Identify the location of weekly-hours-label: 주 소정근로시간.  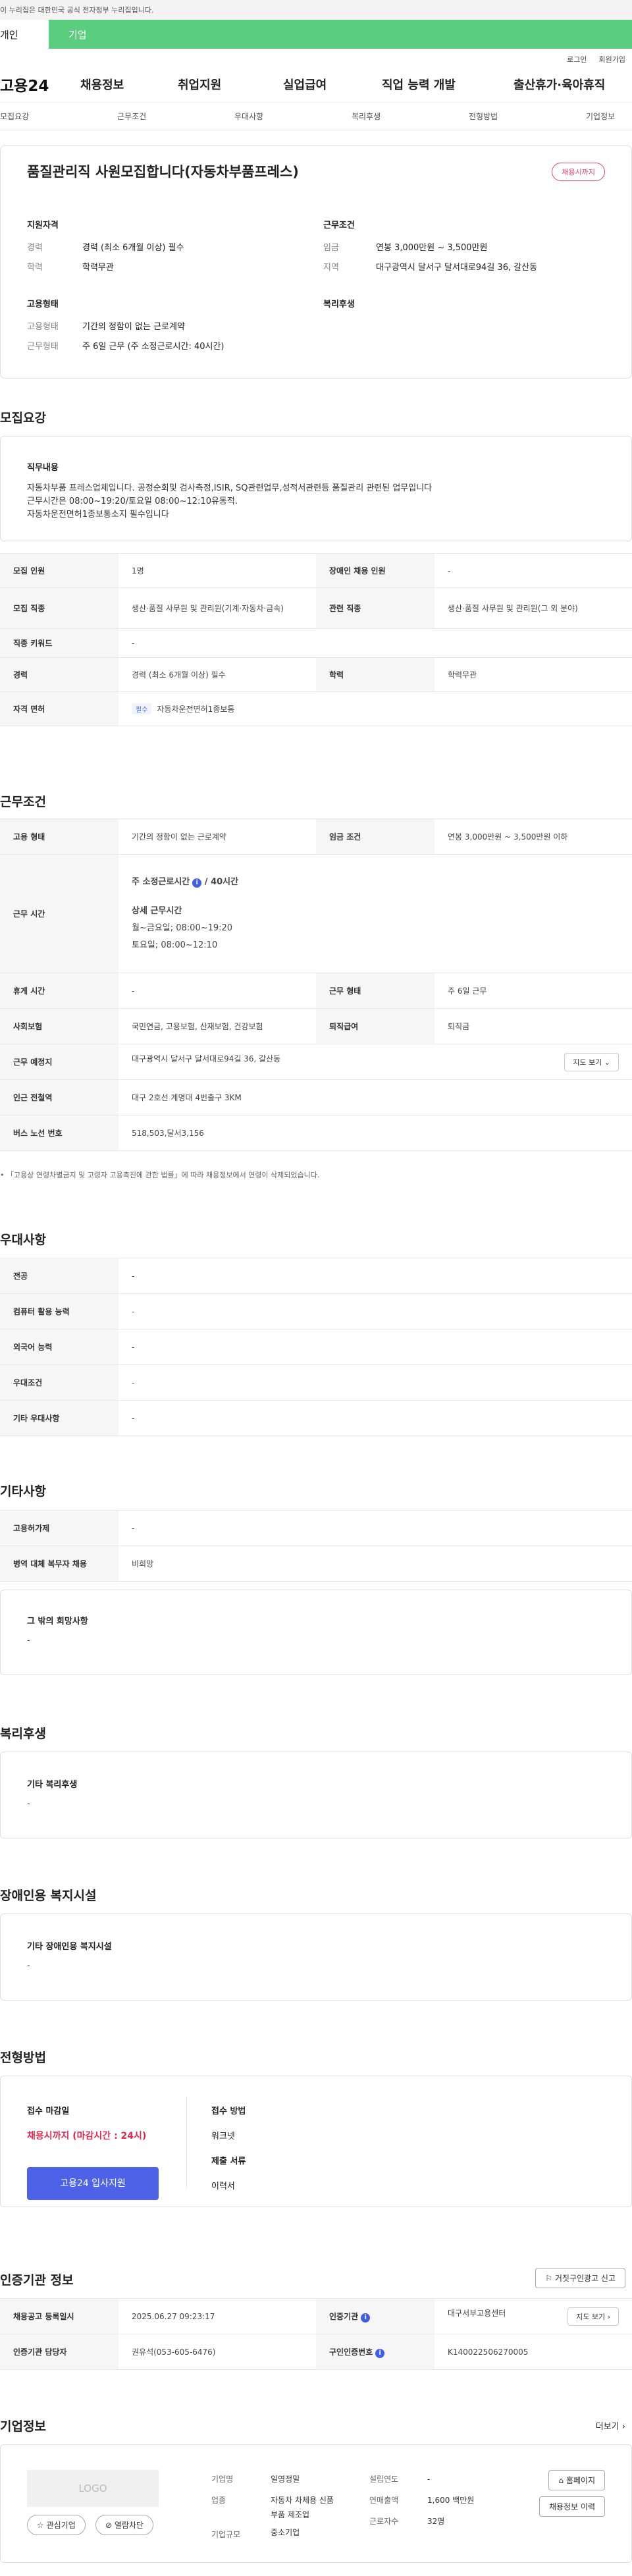
(161, 882).